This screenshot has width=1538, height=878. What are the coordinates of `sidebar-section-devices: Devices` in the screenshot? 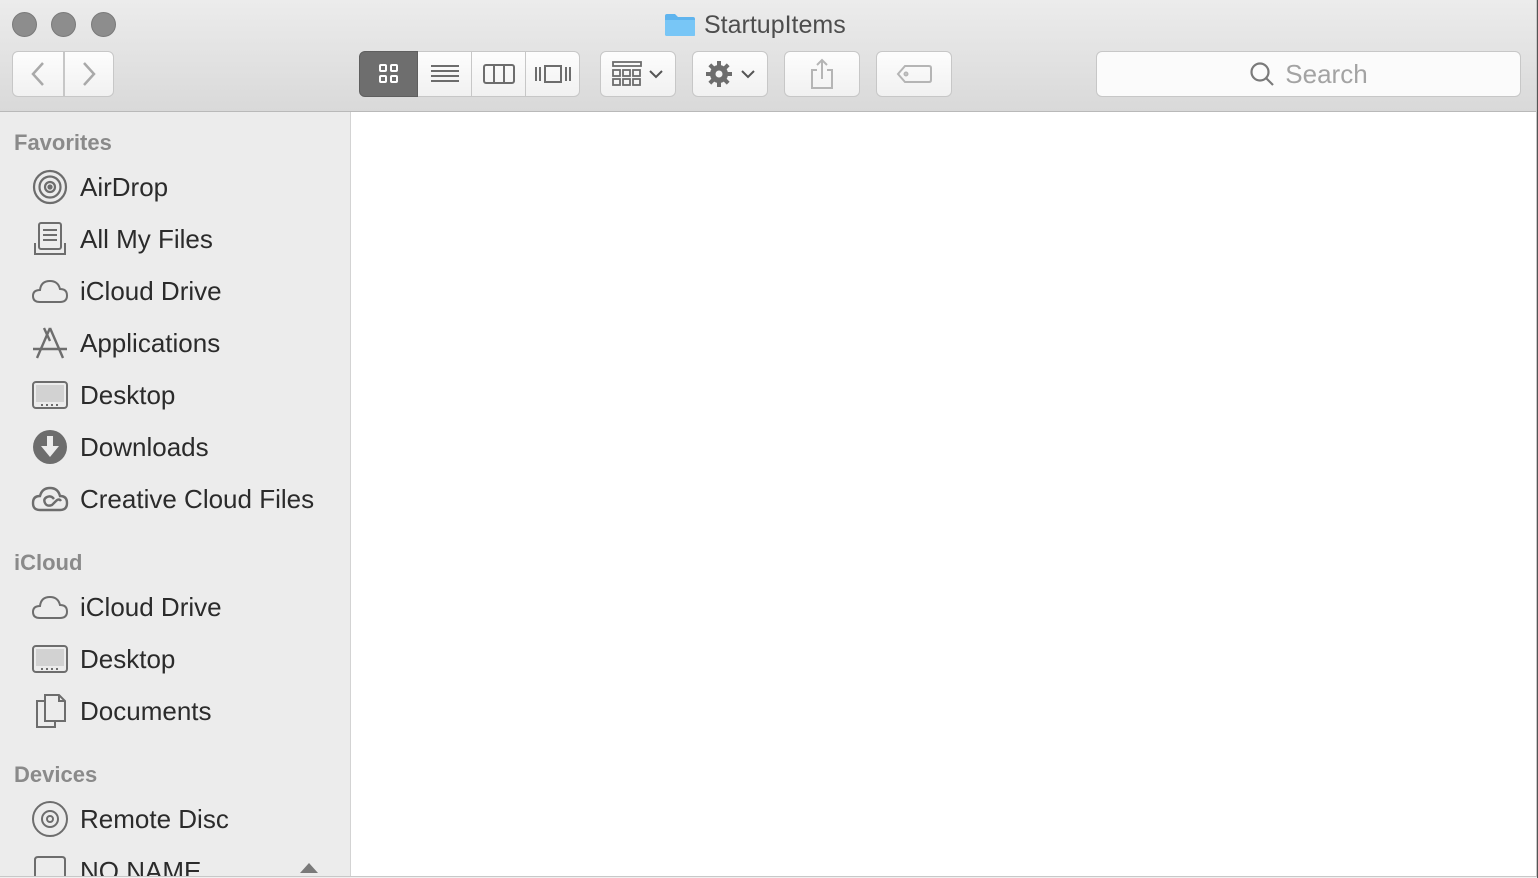 It's located at (56, 774).